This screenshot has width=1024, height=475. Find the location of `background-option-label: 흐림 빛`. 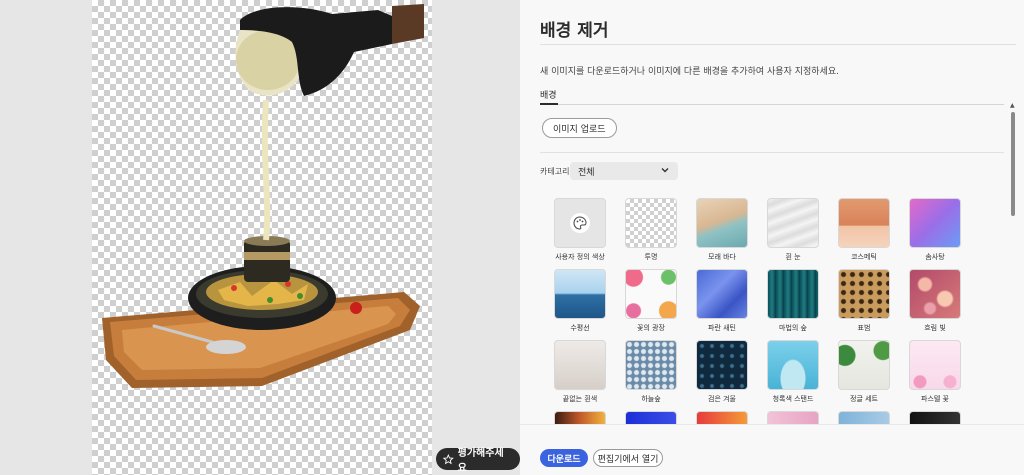

background-option-label: 흐림 빛 is located at coordinates (935, 328).